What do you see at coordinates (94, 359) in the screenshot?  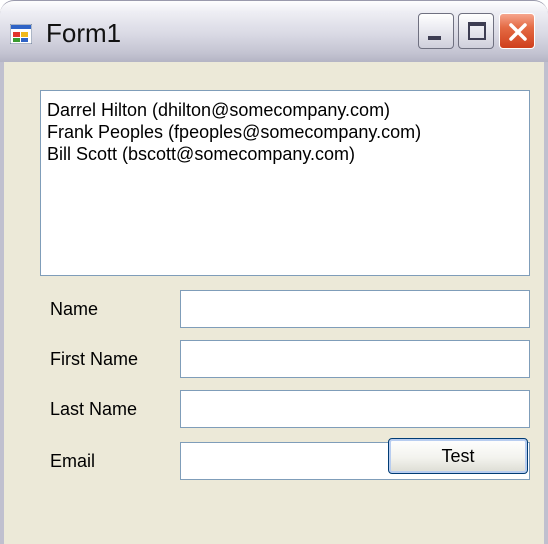 I see `first-name-label: First Name` at bounding box center [94, 359].